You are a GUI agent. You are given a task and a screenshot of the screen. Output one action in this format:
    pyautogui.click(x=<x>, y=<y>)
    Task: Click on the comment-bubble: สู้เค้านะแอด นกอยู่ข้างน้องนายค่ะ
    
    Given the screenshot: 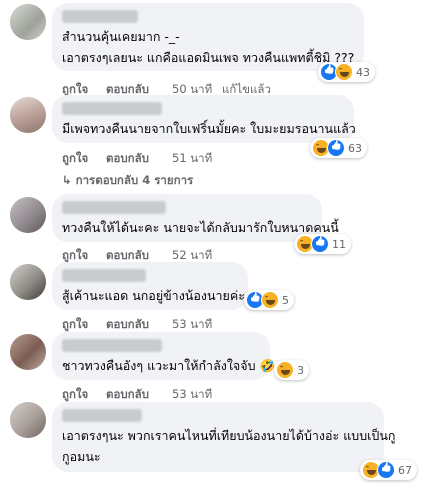 What is the action you would take?
    pyautogui.click(x=150, y=286)
    